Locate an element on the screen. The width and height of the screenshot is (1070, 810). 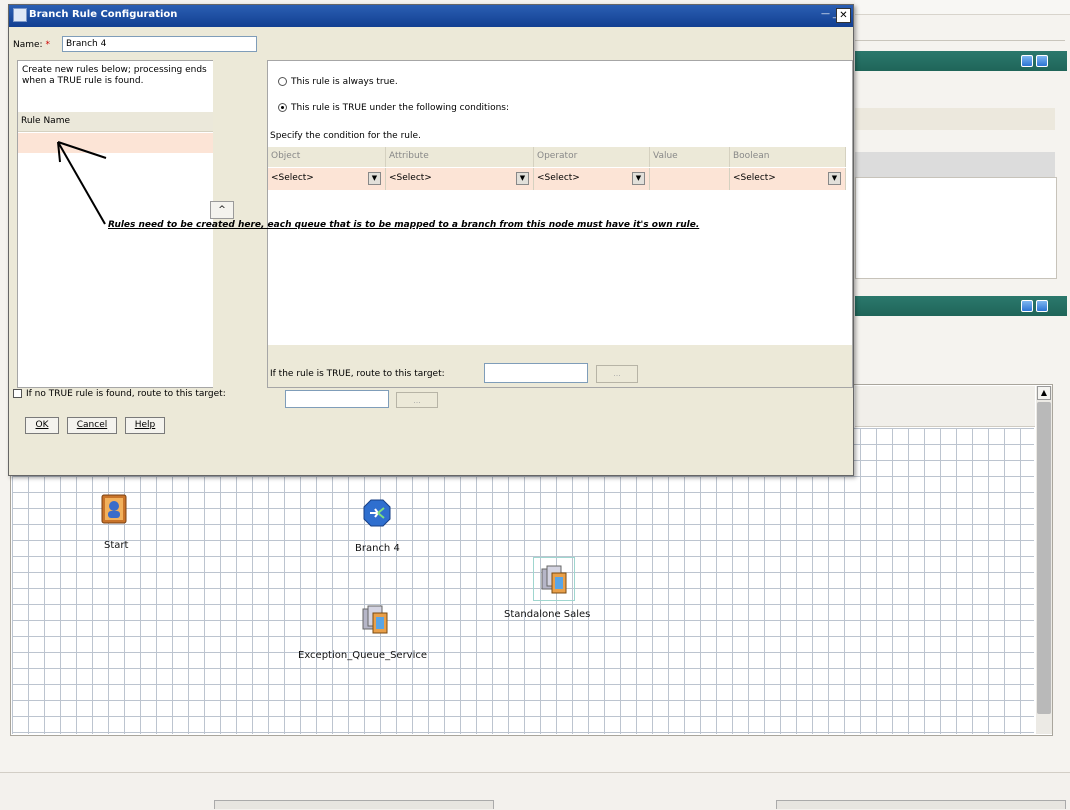
column-header-value: Value is located at coordinates (690, 157).